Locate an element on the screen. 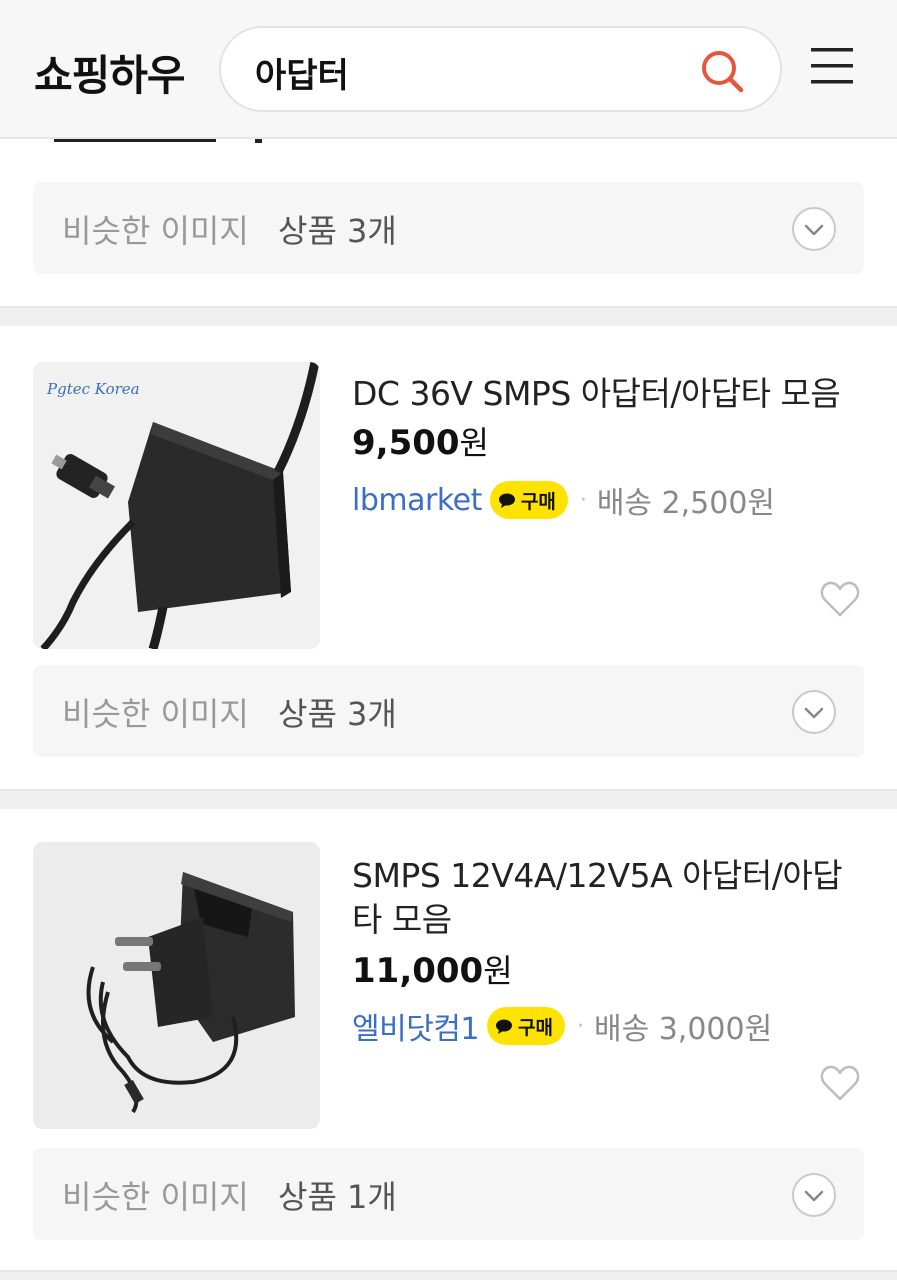  product-image is located at coordinates (176, 985).